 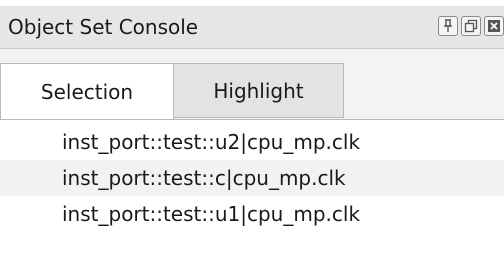 What do you see at coordinates (252, 142) in the screenshot?
I see `list-item: inst_port::test::u2|cpu_mp.clk` at bounding box center [252, 142].